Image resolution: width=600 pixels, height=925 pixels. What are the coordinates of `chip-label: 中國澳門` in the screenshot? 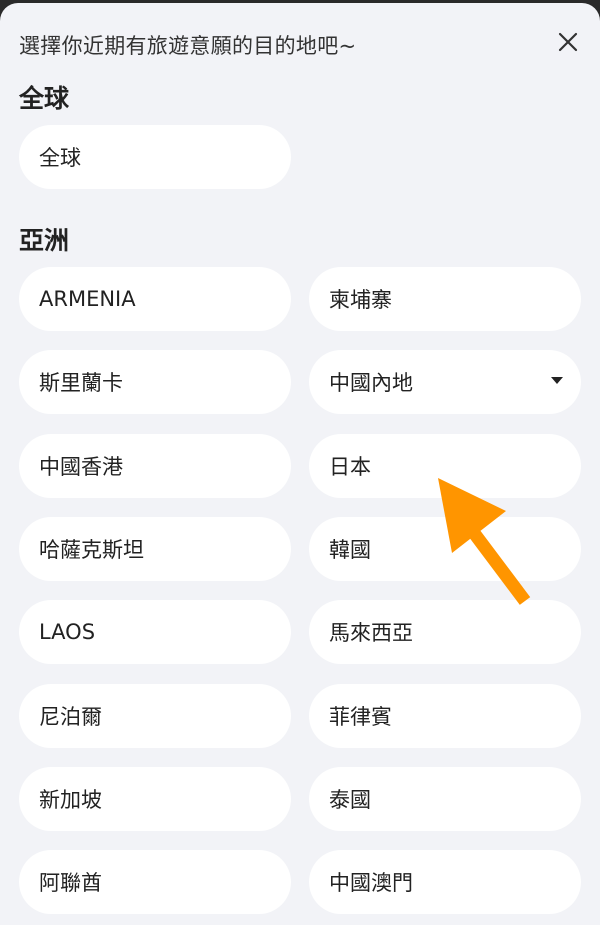 It's located at (371, 883).